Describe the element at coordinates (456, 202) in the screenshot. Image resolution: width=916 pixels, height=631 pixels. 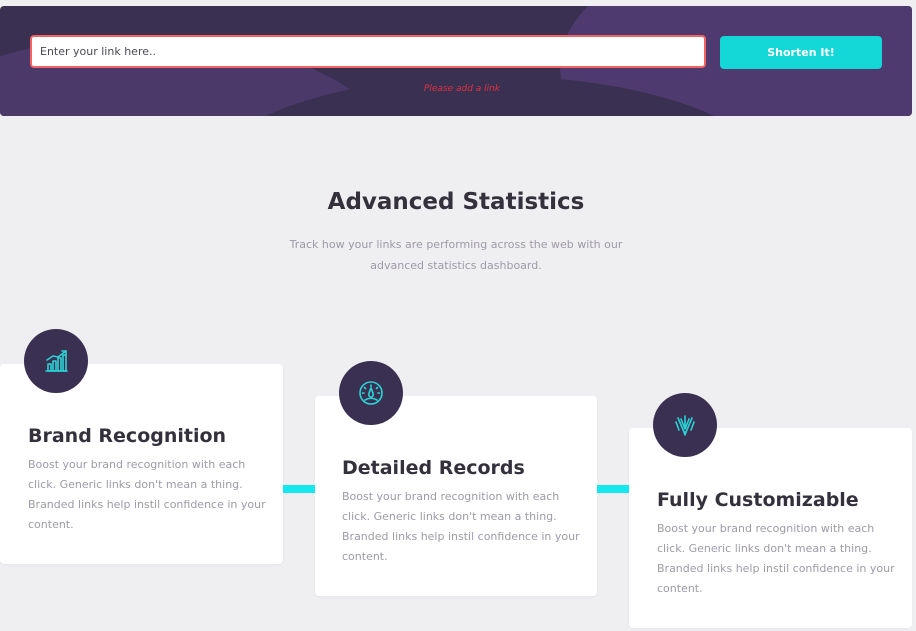
I see `section-title: Advanced Statistics` at that location.